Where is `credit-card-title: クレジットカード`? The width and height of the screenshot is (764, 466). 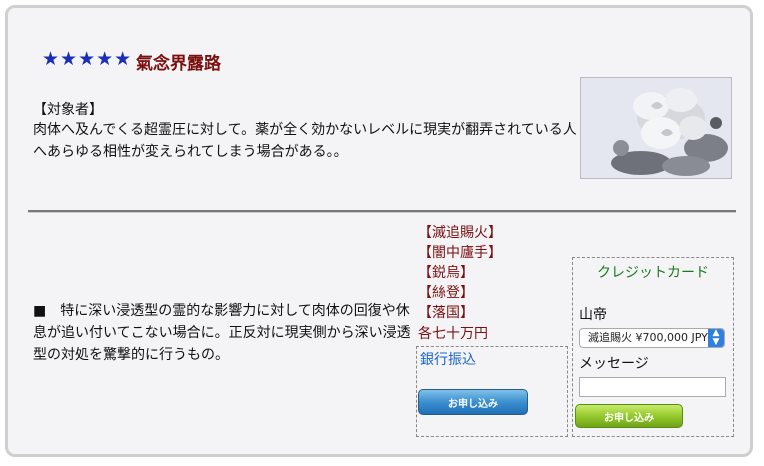
credit-card-title: クレジットカード is located at coordinates (653, 273).